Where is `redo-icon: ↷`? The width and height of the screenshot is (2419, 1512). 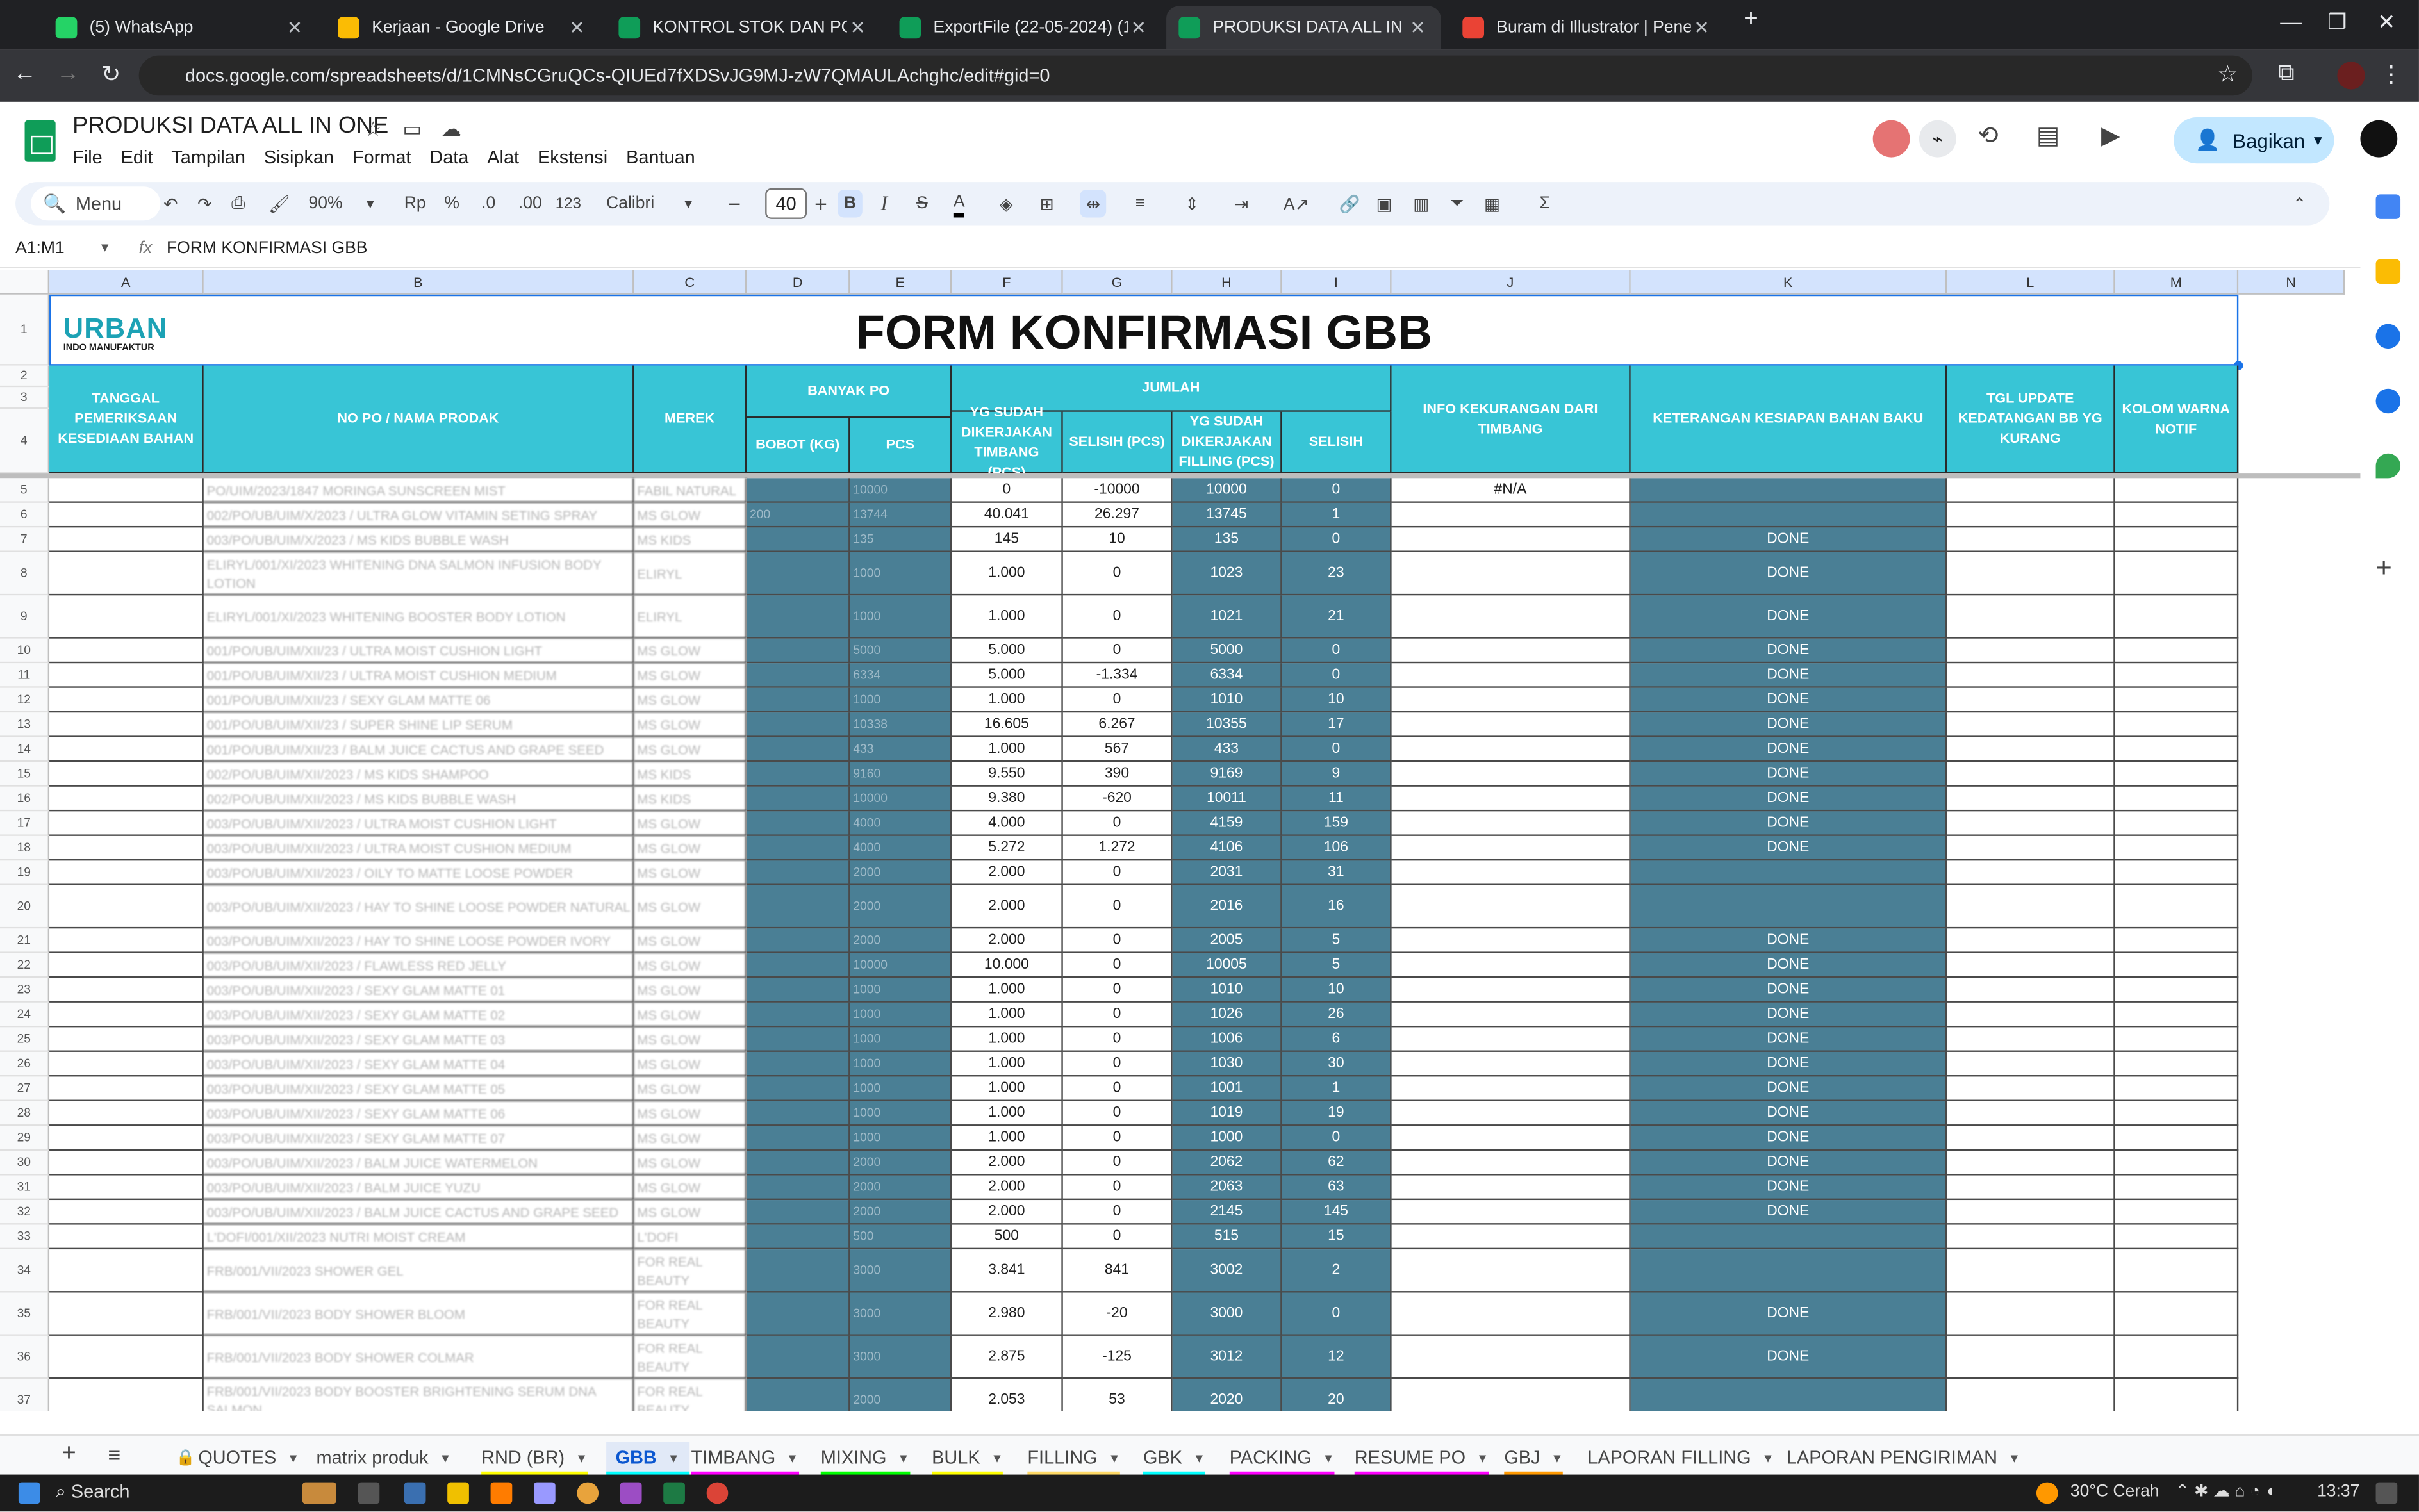
redo-icon: ↷ is located at coordinates (204, 203).